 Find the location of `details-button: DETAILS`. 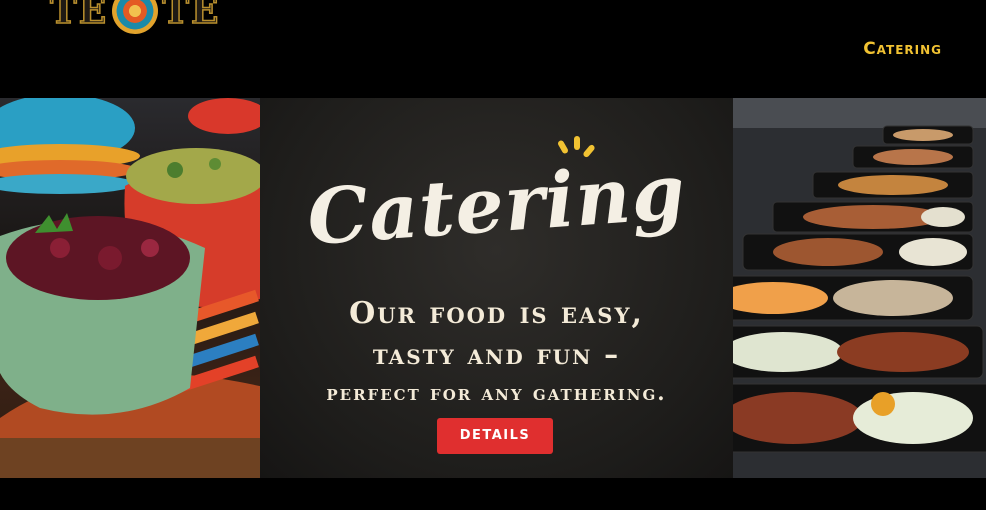

details-button: DETAILS is located at coordinates (495, 436).